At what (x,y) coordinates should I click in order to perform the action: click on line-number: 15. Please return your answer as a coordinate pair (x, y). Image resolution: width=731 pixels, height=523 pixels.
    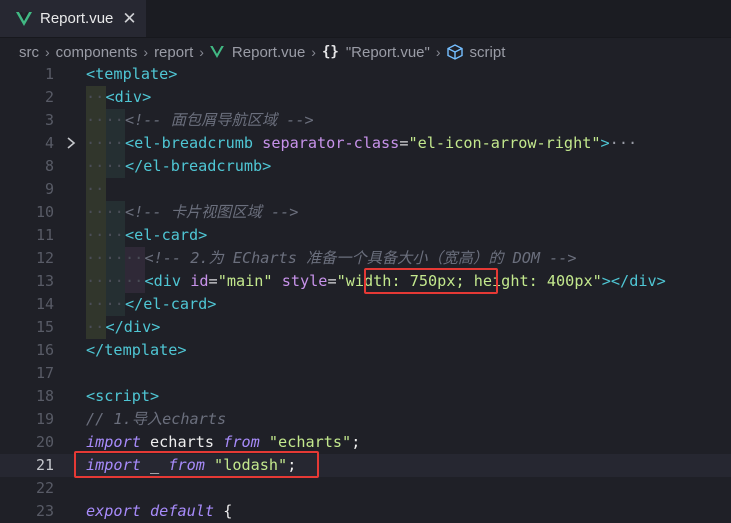
    Looking at the image, I should click on (44, 327).